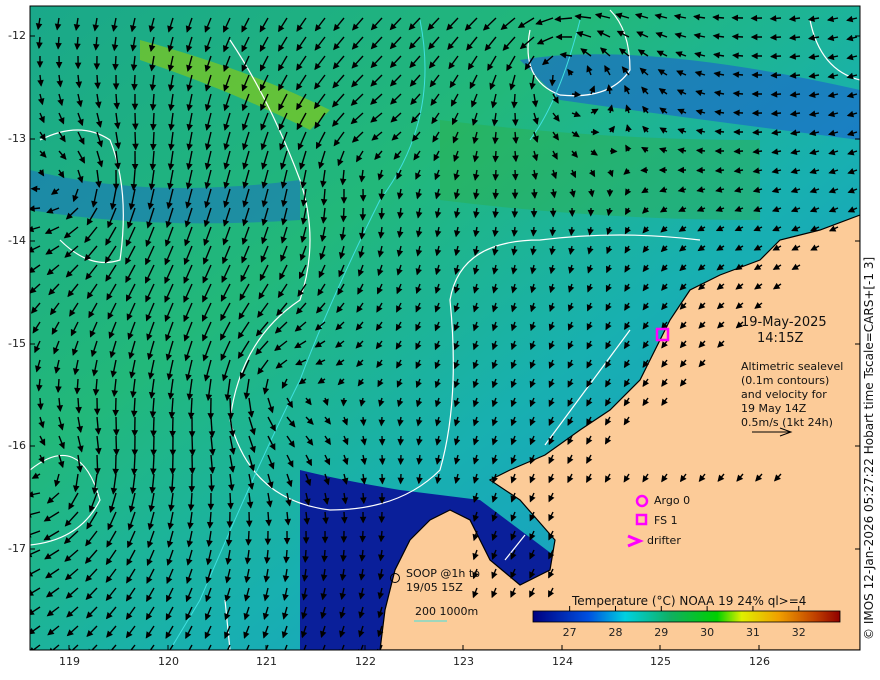 The width and height of the screenshot is (880, 680). I want to click on lat-tick-label: -15, so click(17, 343).